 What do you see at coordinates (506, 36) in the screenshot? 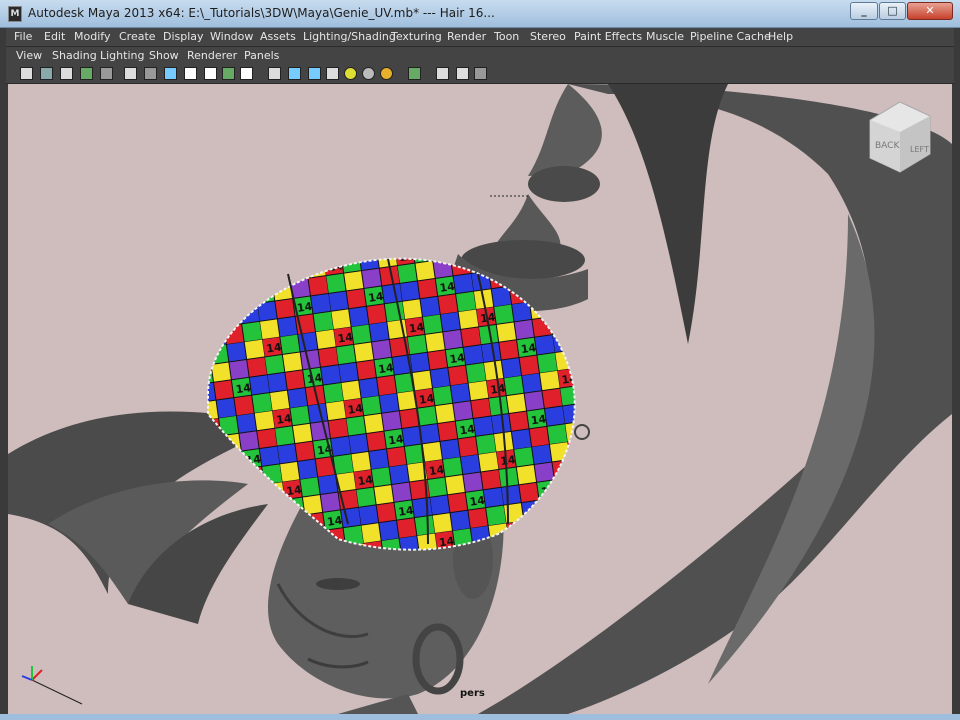
I see `menu-toon: Toon` at bounding box center [506, 36].